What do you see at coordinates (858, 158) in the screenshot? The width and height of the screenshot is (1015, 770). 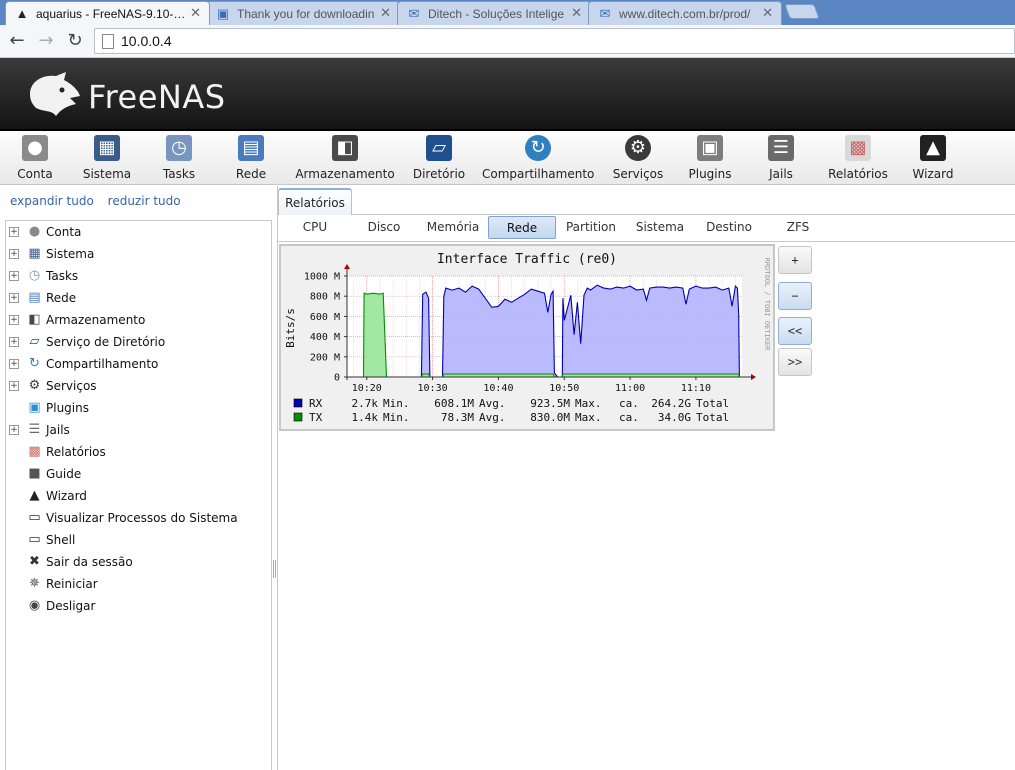 I see `toolbar-relatorios-button: ▩ Relatórios` at bounding box center [858, 158].